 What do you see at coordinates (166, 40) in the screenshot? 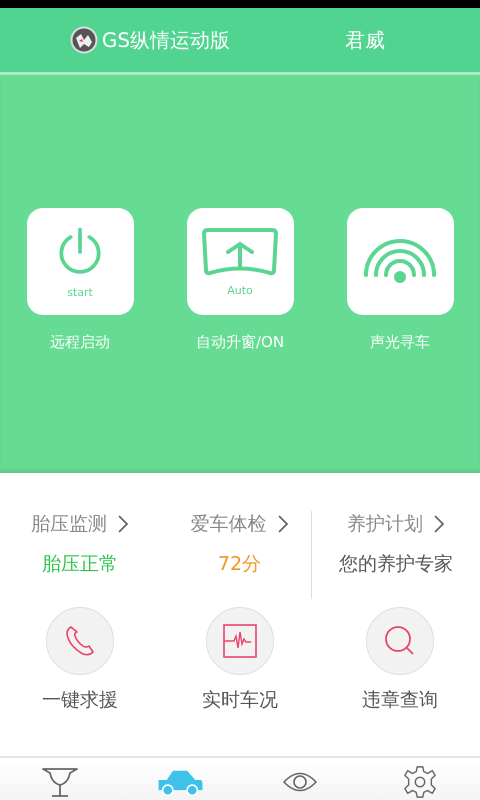
I see `model-name: GS纵情运动版` at bounding box center [166, 40].